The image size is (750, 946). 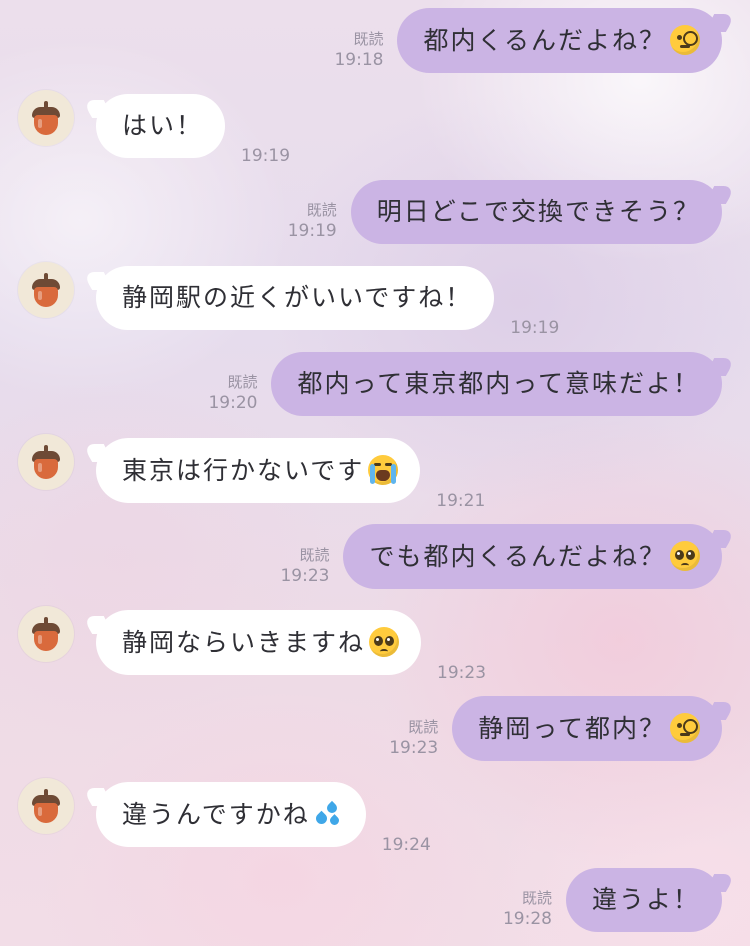 I want to click on message-text: でも都内くるんだよね？, so click(x=517, y=556).